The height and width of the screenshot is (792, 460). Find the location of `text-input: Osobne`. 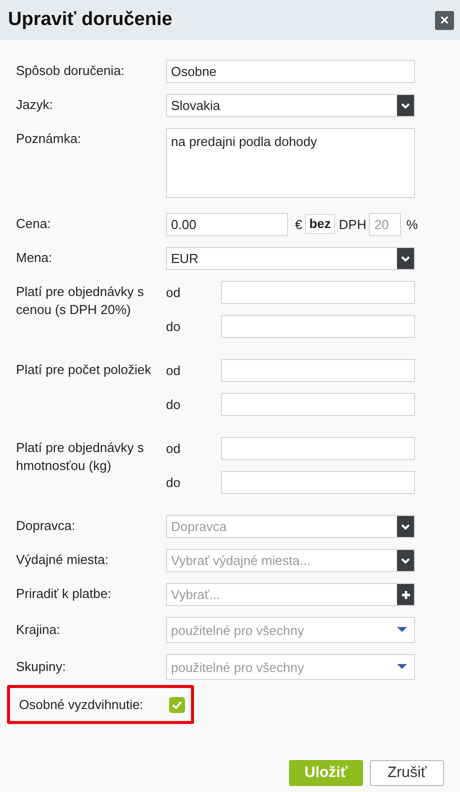

text-input: Osobne is located at coordinates (290, 71).